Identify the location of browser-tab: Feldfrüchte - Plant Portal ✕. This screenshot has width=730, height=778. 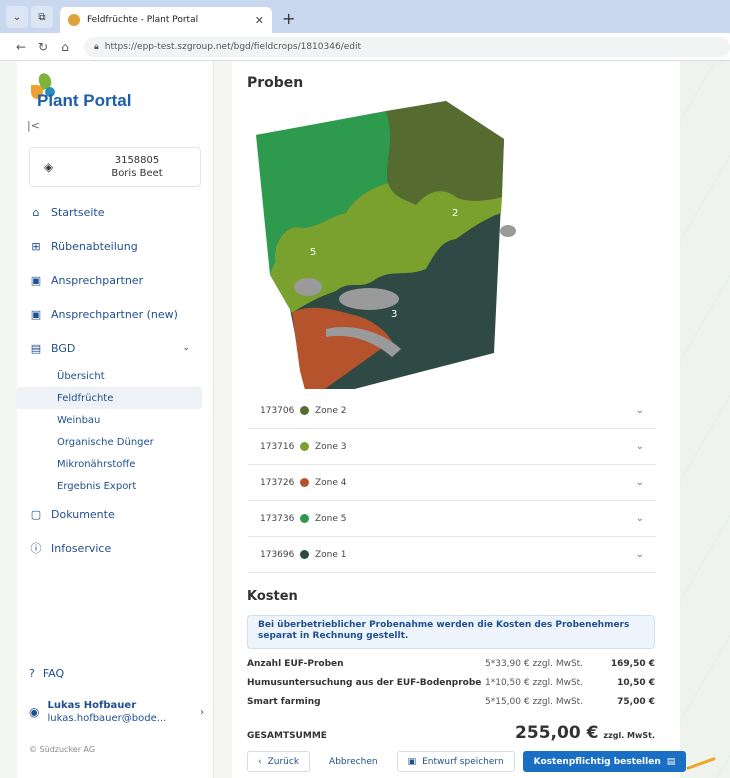
(166, 20).